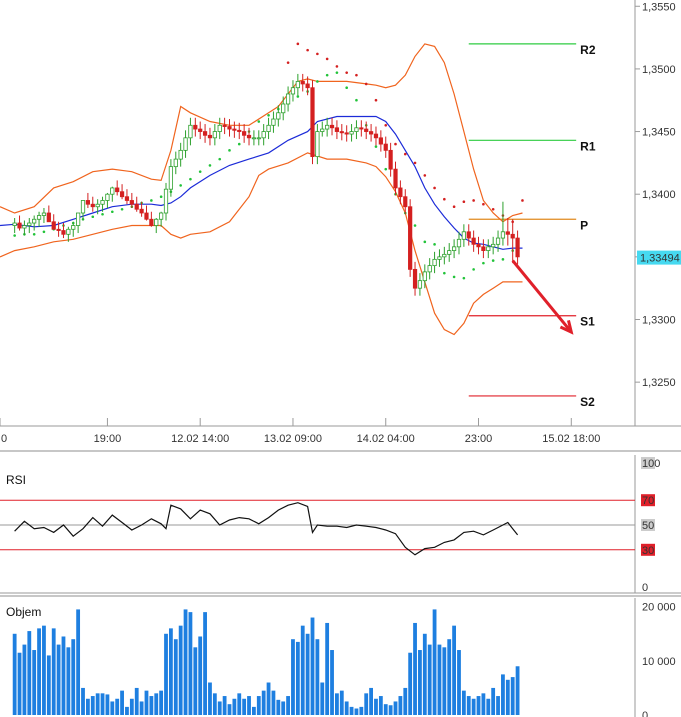  I want to click on current-price-label: 1,33494, so click(660, 259).